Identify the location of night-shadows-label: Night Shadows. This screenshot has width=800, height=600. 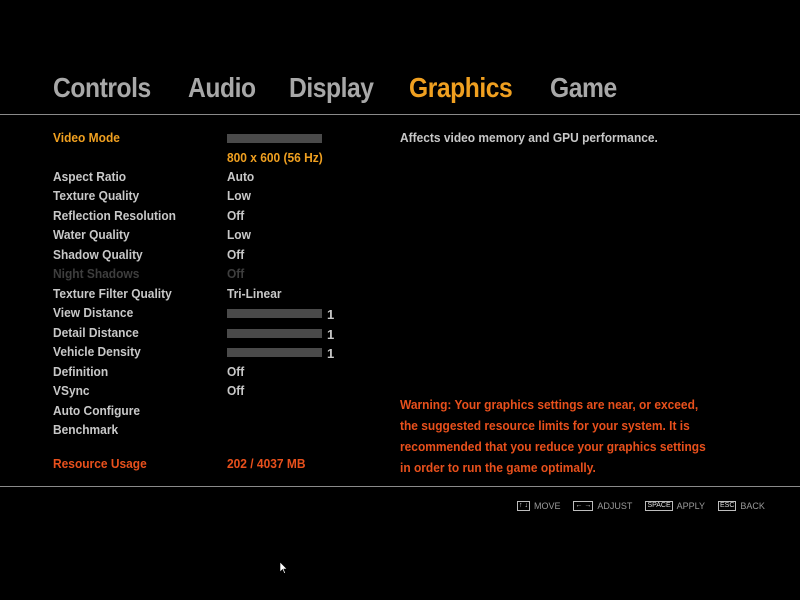
(96, 273).